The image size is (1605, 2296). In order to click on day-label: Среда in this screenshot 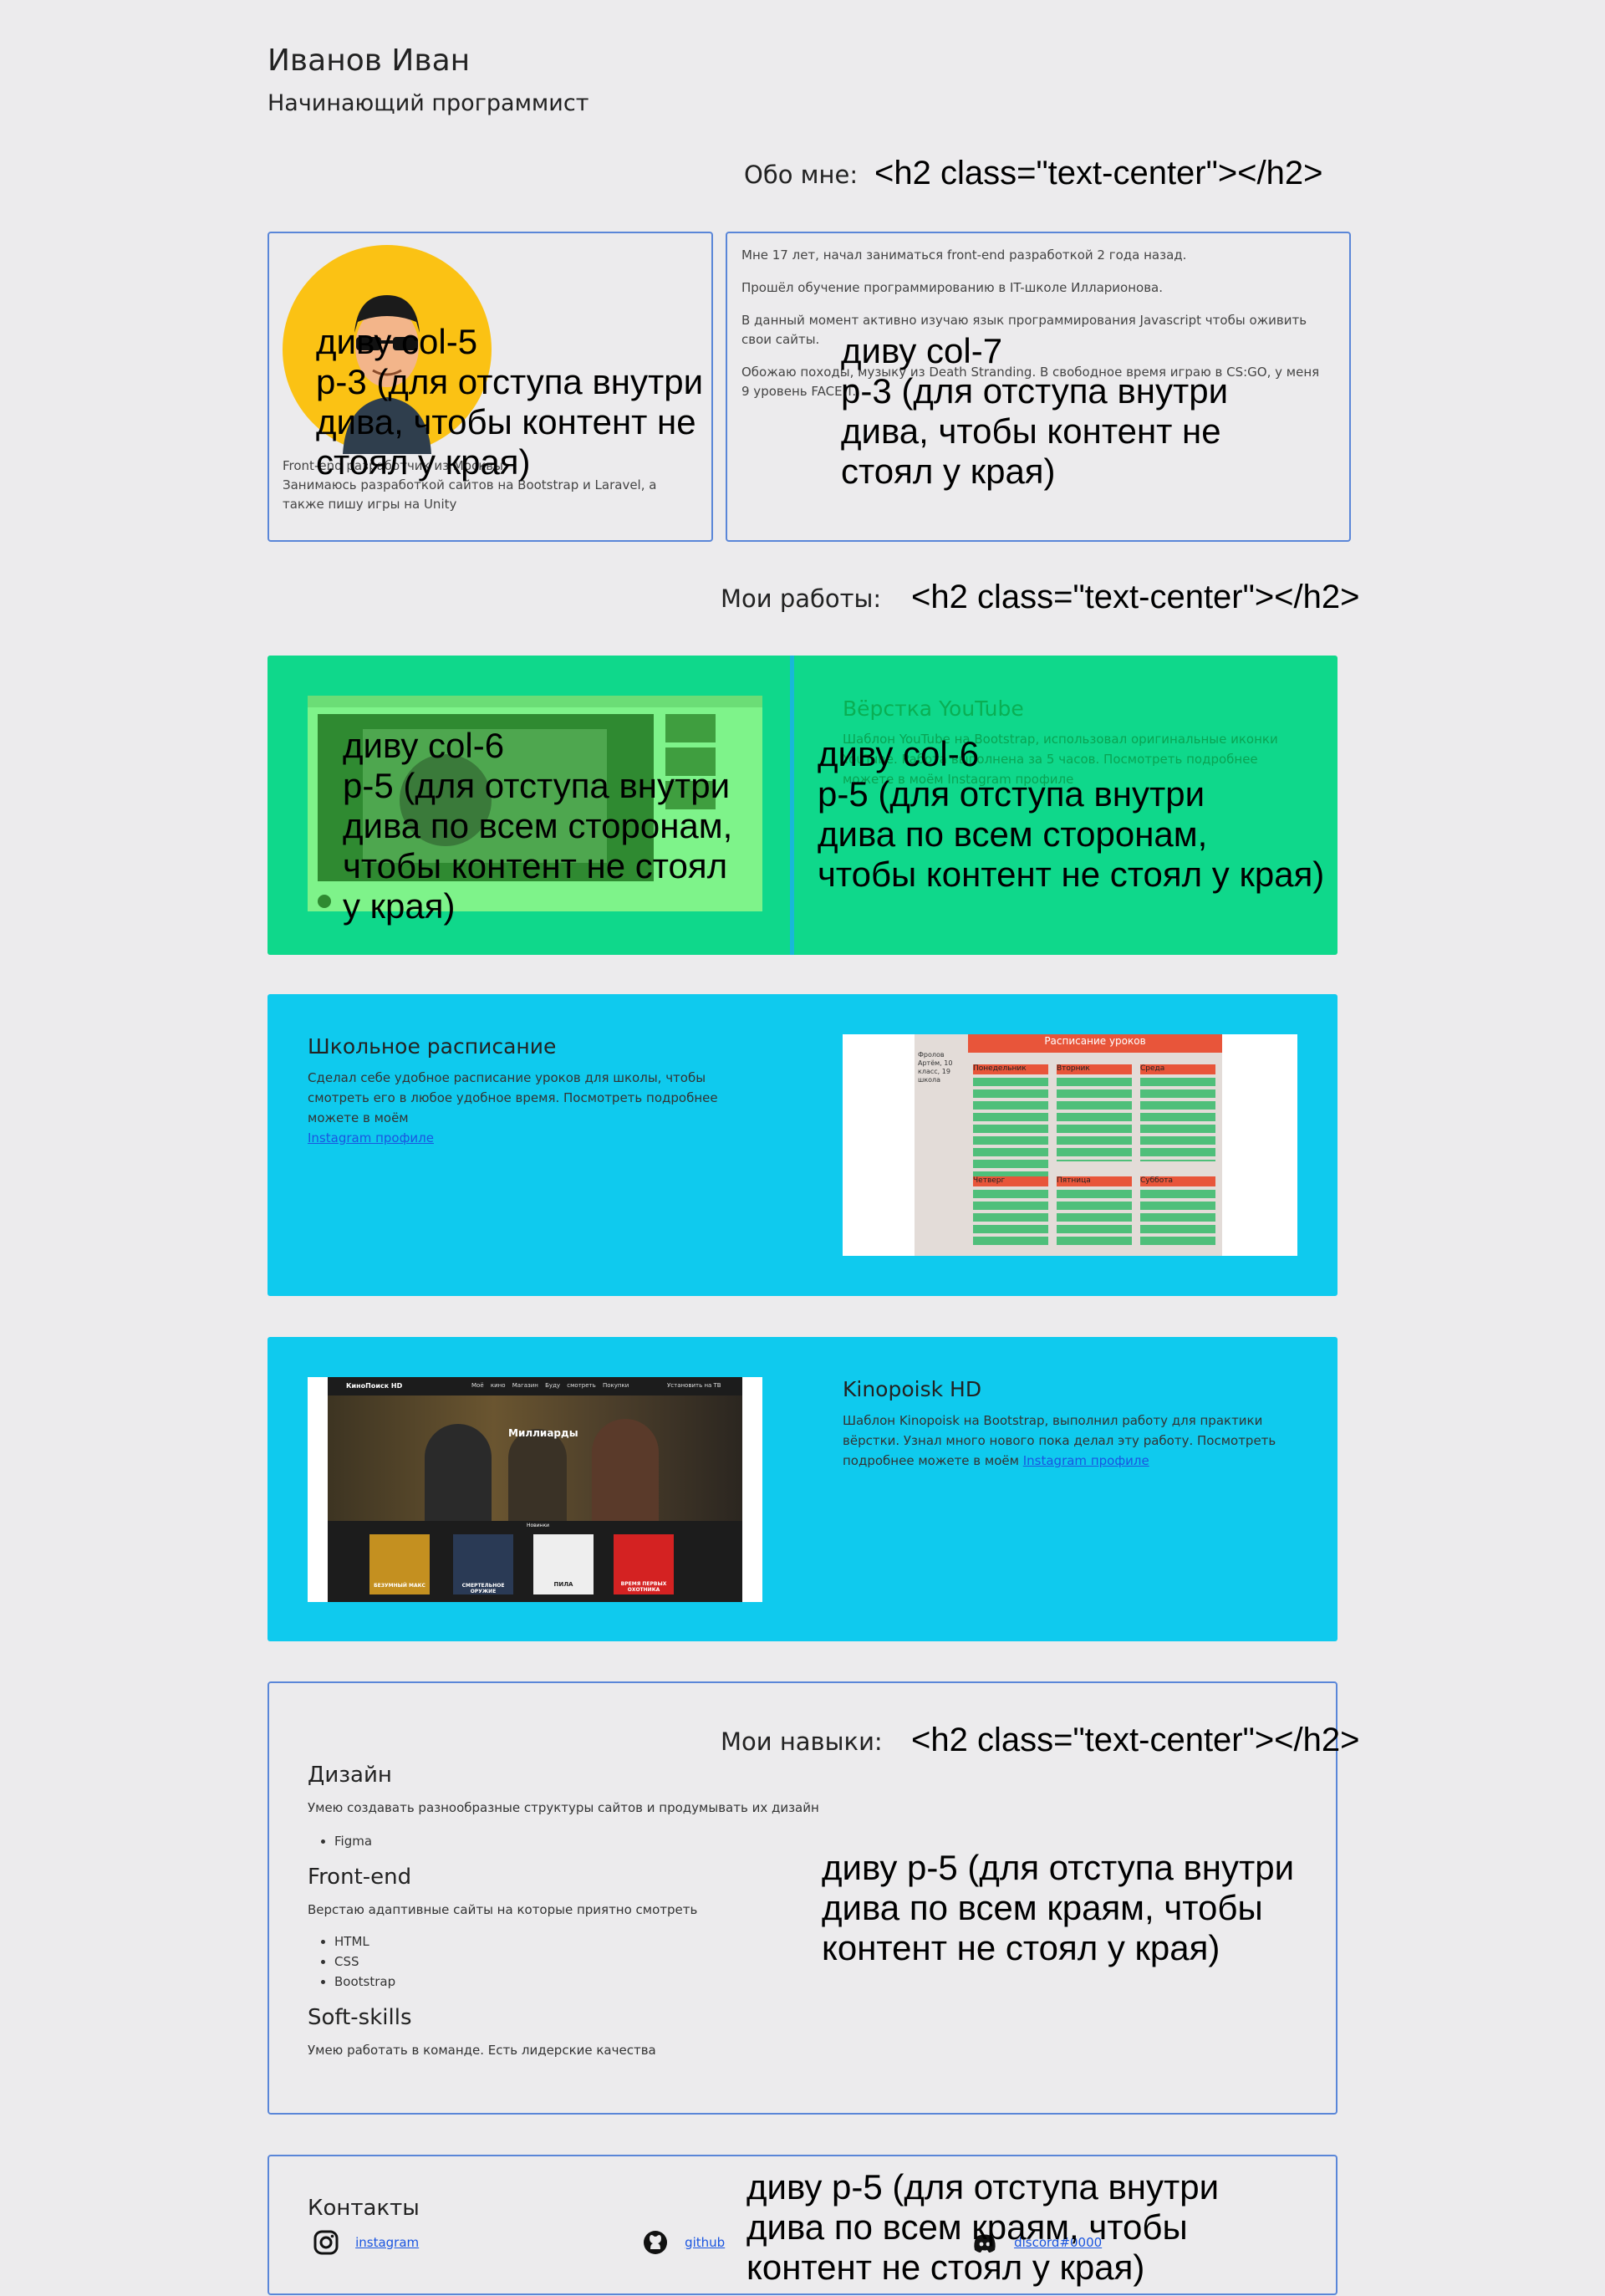, I will do `click(1177, 1069)`.